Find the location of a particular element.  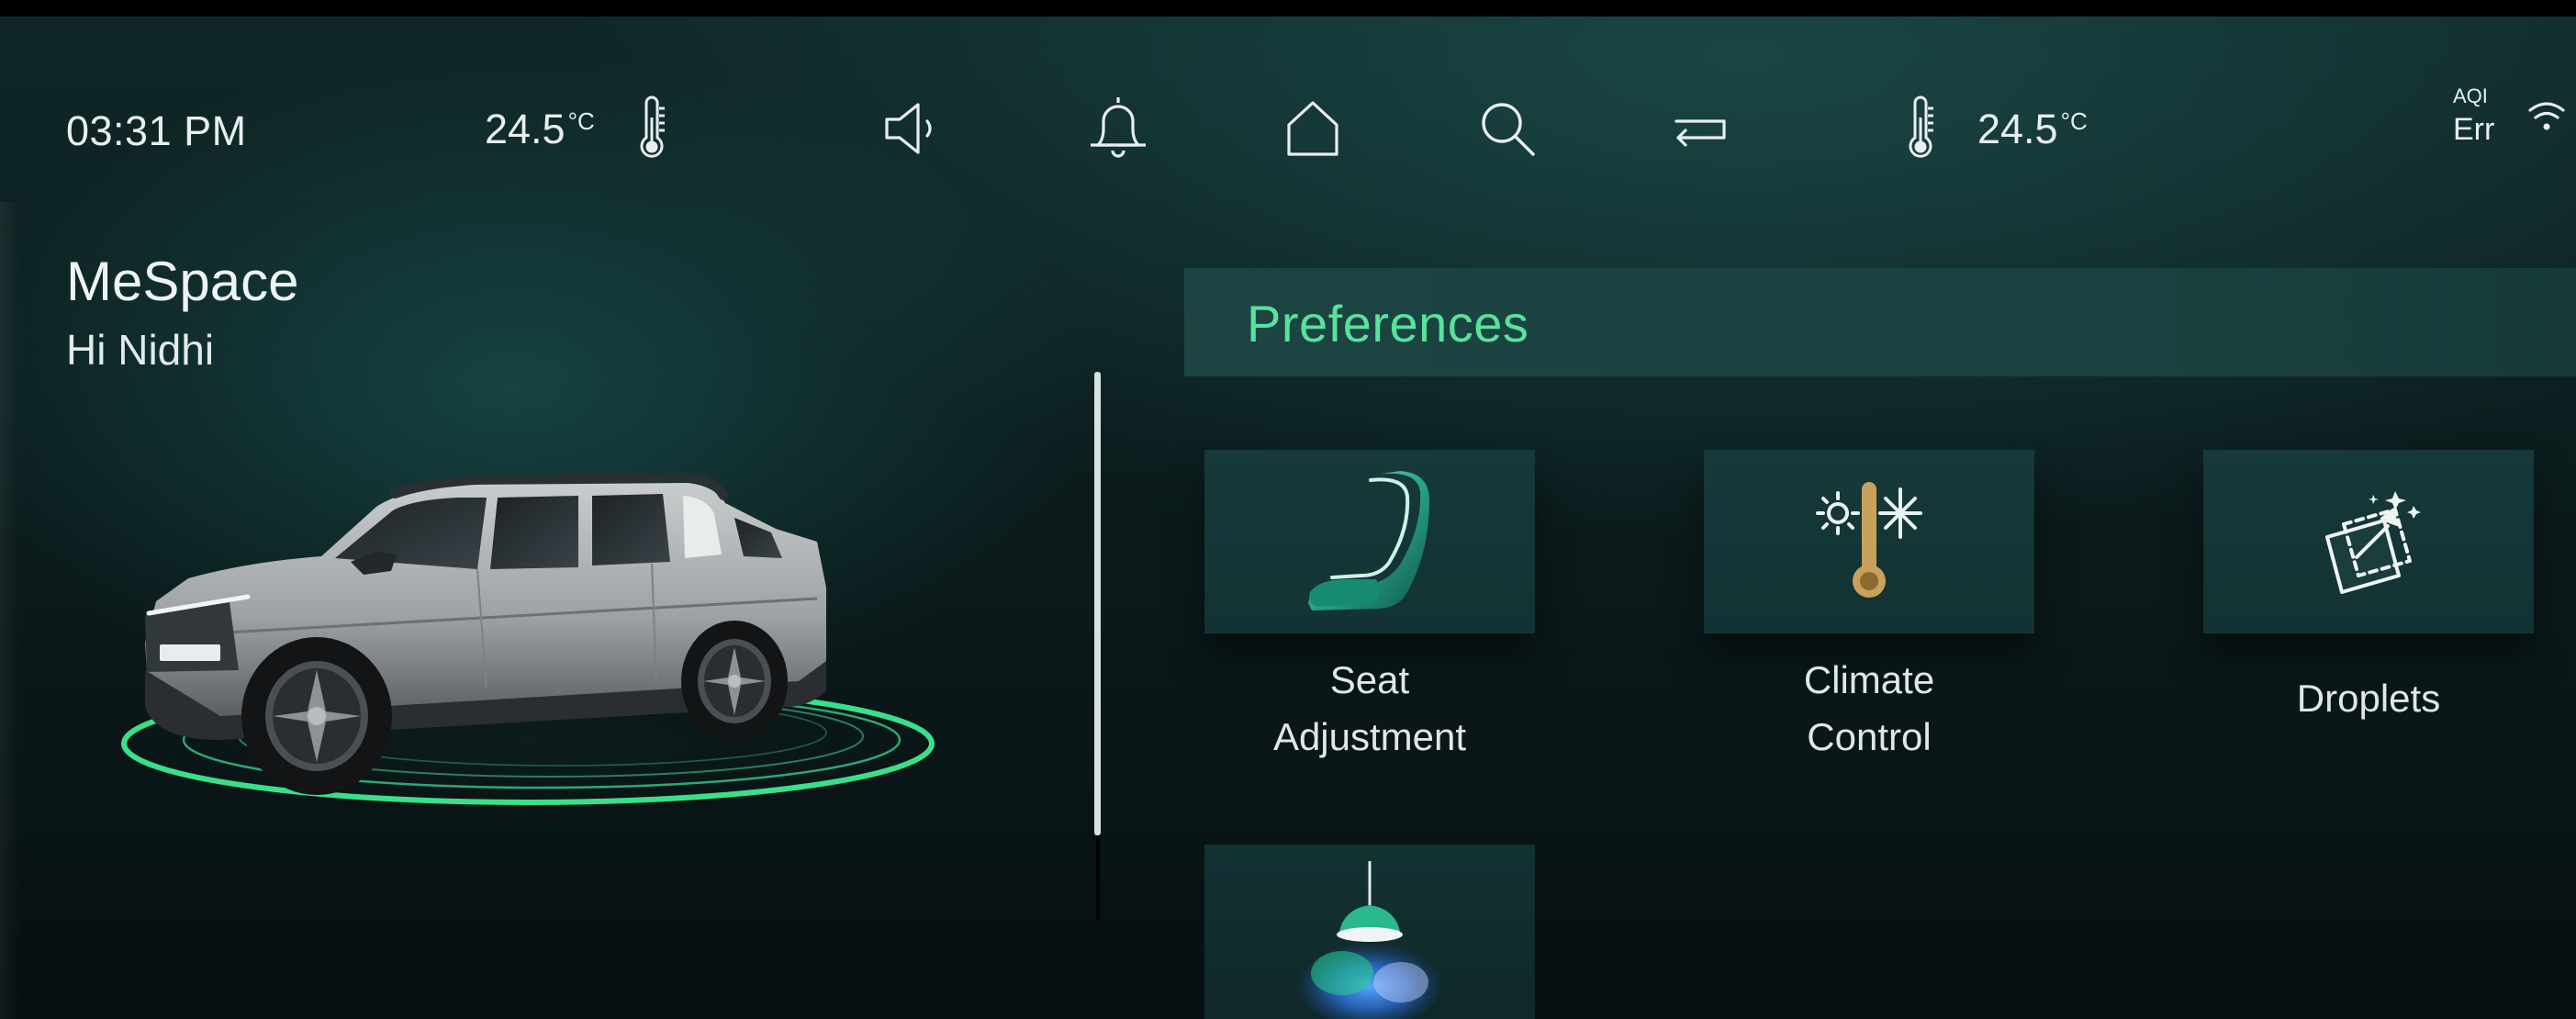

app-title: MeSpace is located at coordinates (182, 281).